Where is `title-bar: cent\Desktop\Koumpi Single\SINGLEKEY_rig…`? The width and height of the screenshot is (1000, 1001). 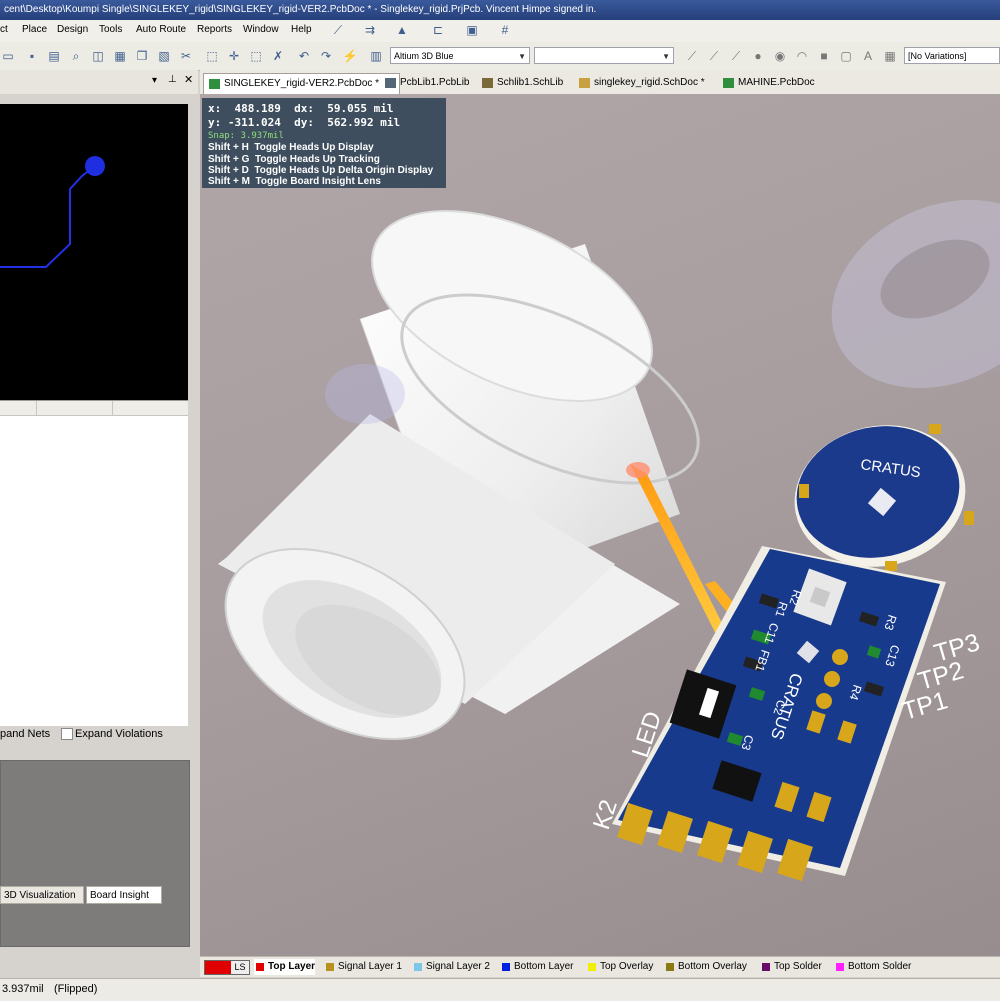
title-bar: cent\Desktop\Koumpi Single\SINGLEKEY_rig… is located at coordinates (500, 10).